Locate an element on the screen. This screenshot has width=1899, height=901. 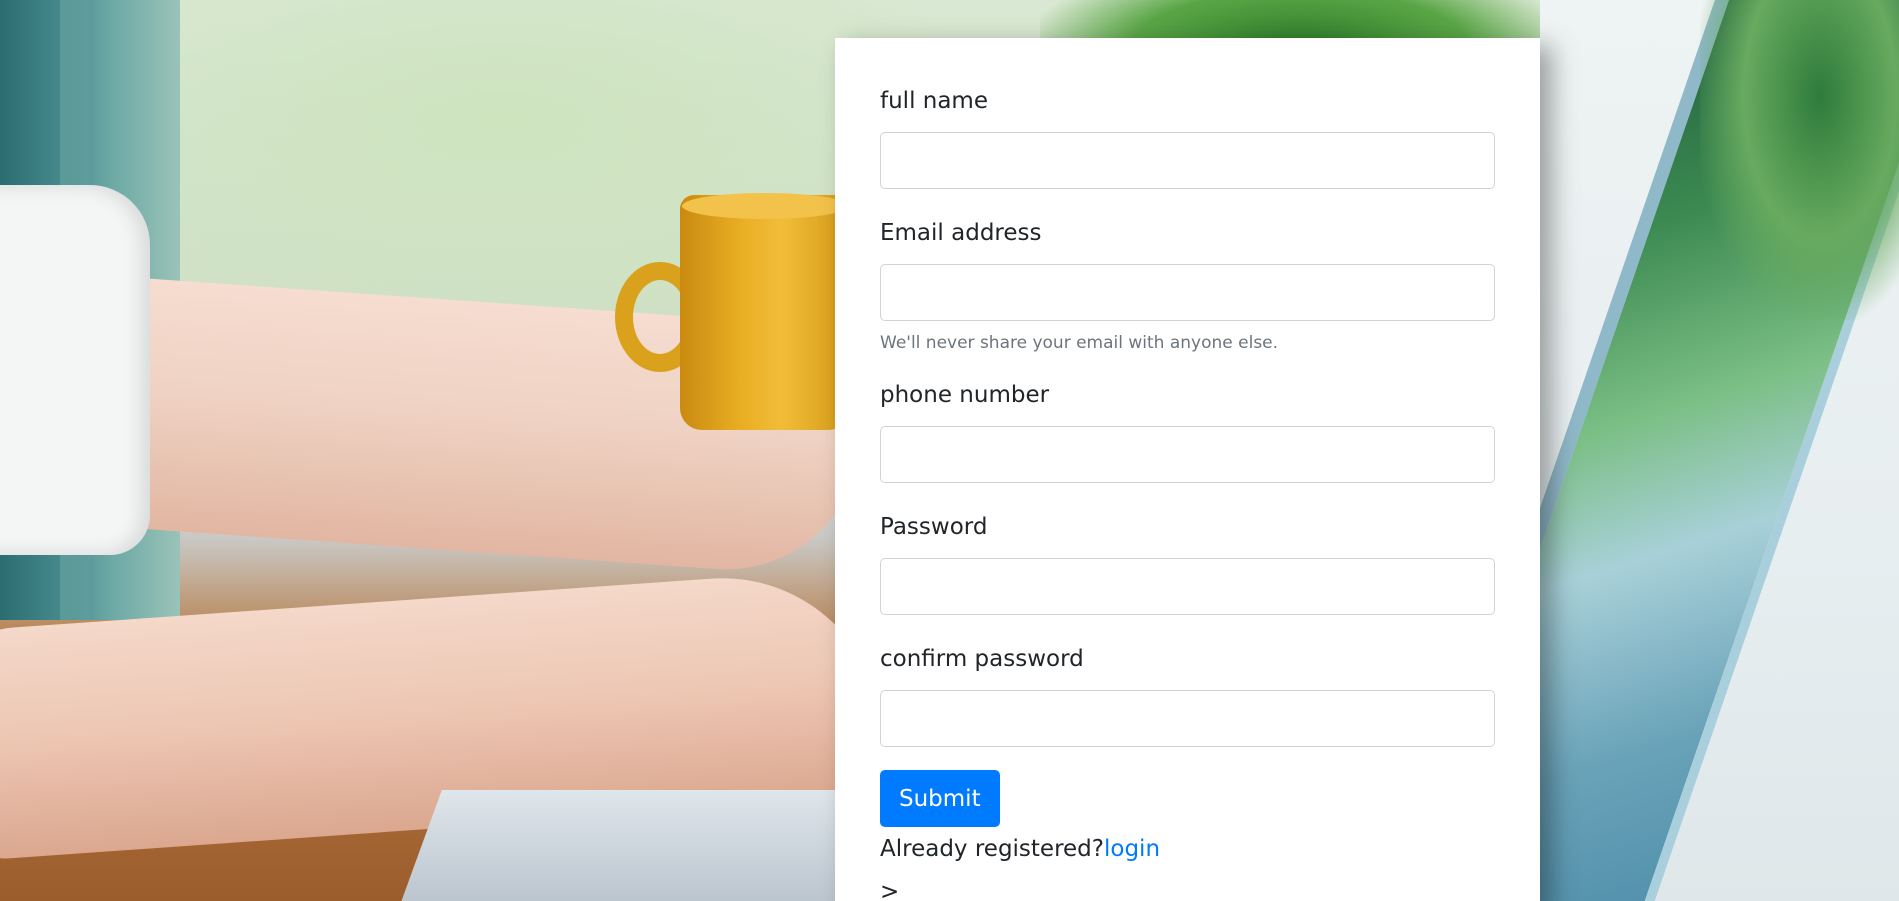
confirm-password-group: confirm password is located at coordinates (1187, 695).